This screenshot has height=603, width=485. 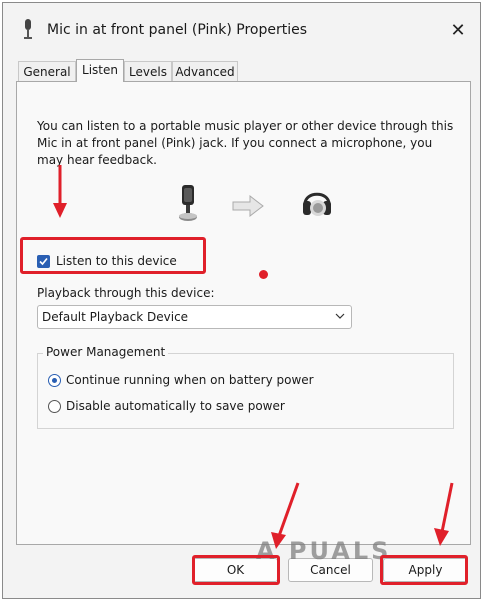 I want to click on playback-device-value: Default Playback Device, so click(x=115, y=317).